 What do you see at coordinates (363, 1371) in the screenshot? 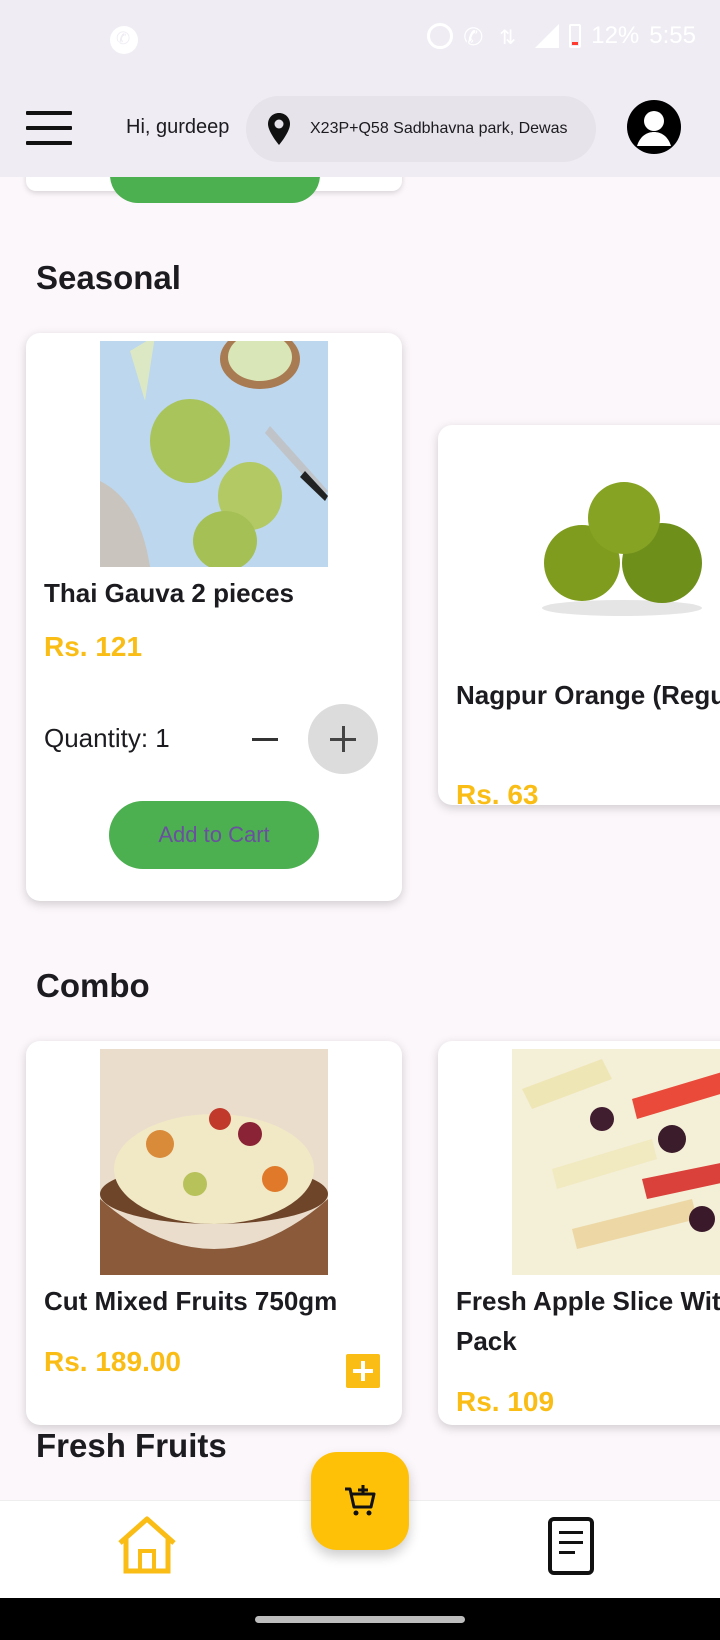
I see `add-product-button` at bounding box center [363, 1371].